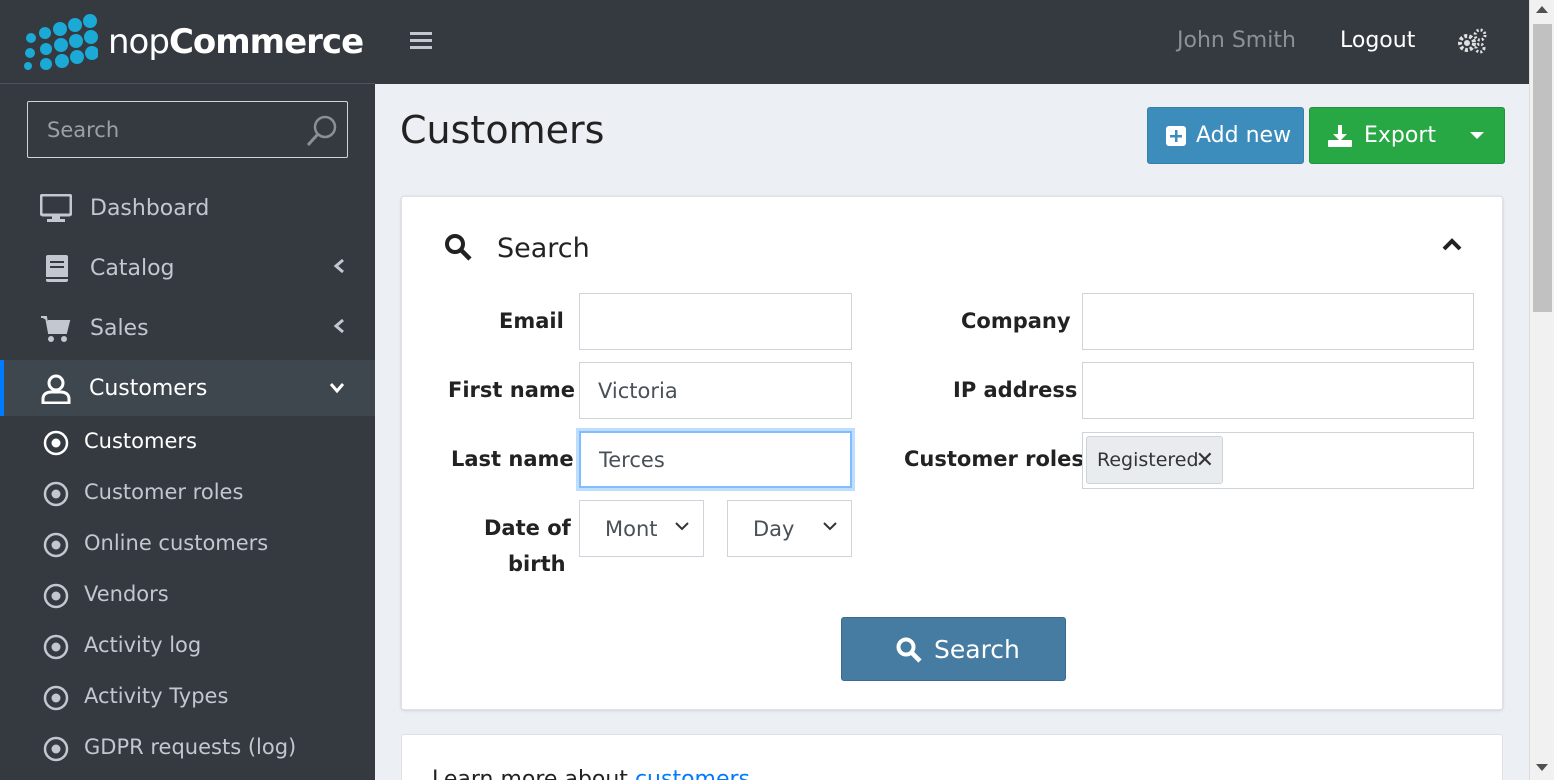  Describe the element at coordinates (1278, 460) in the screenshot. I see `customer-roles-field: Registered ✕` at that location.